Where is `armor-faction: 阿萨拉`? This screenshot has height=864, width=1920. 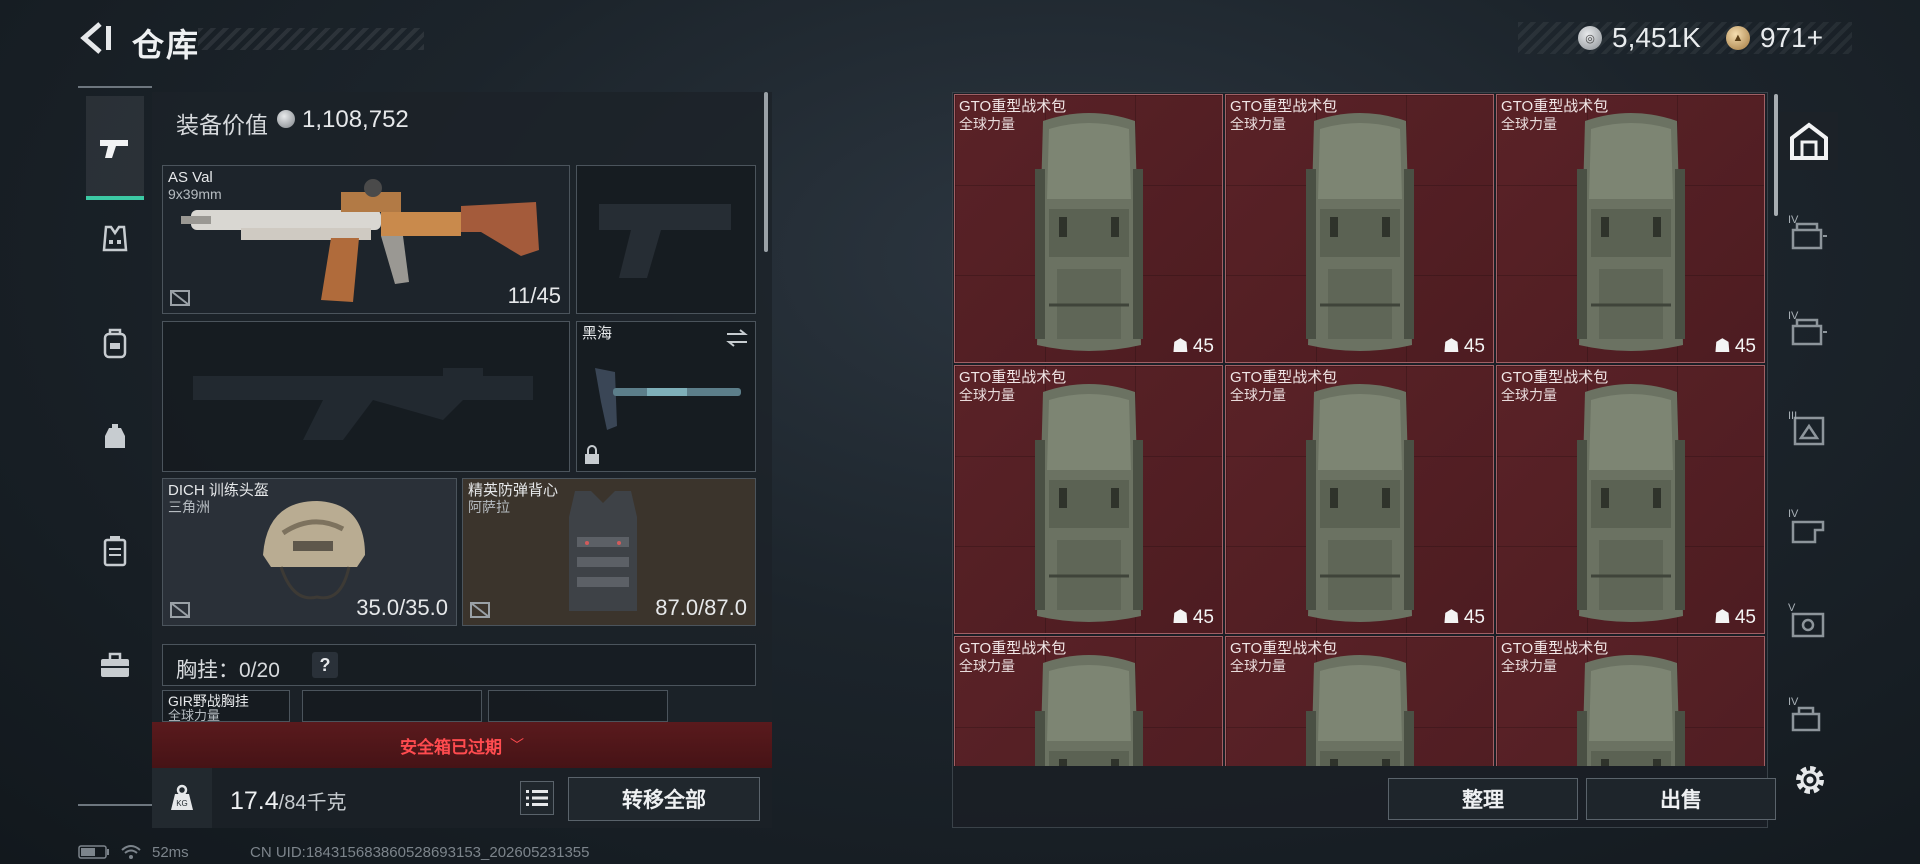 armor-faction: 阿萨拉 is located at coordinates (489, 507).